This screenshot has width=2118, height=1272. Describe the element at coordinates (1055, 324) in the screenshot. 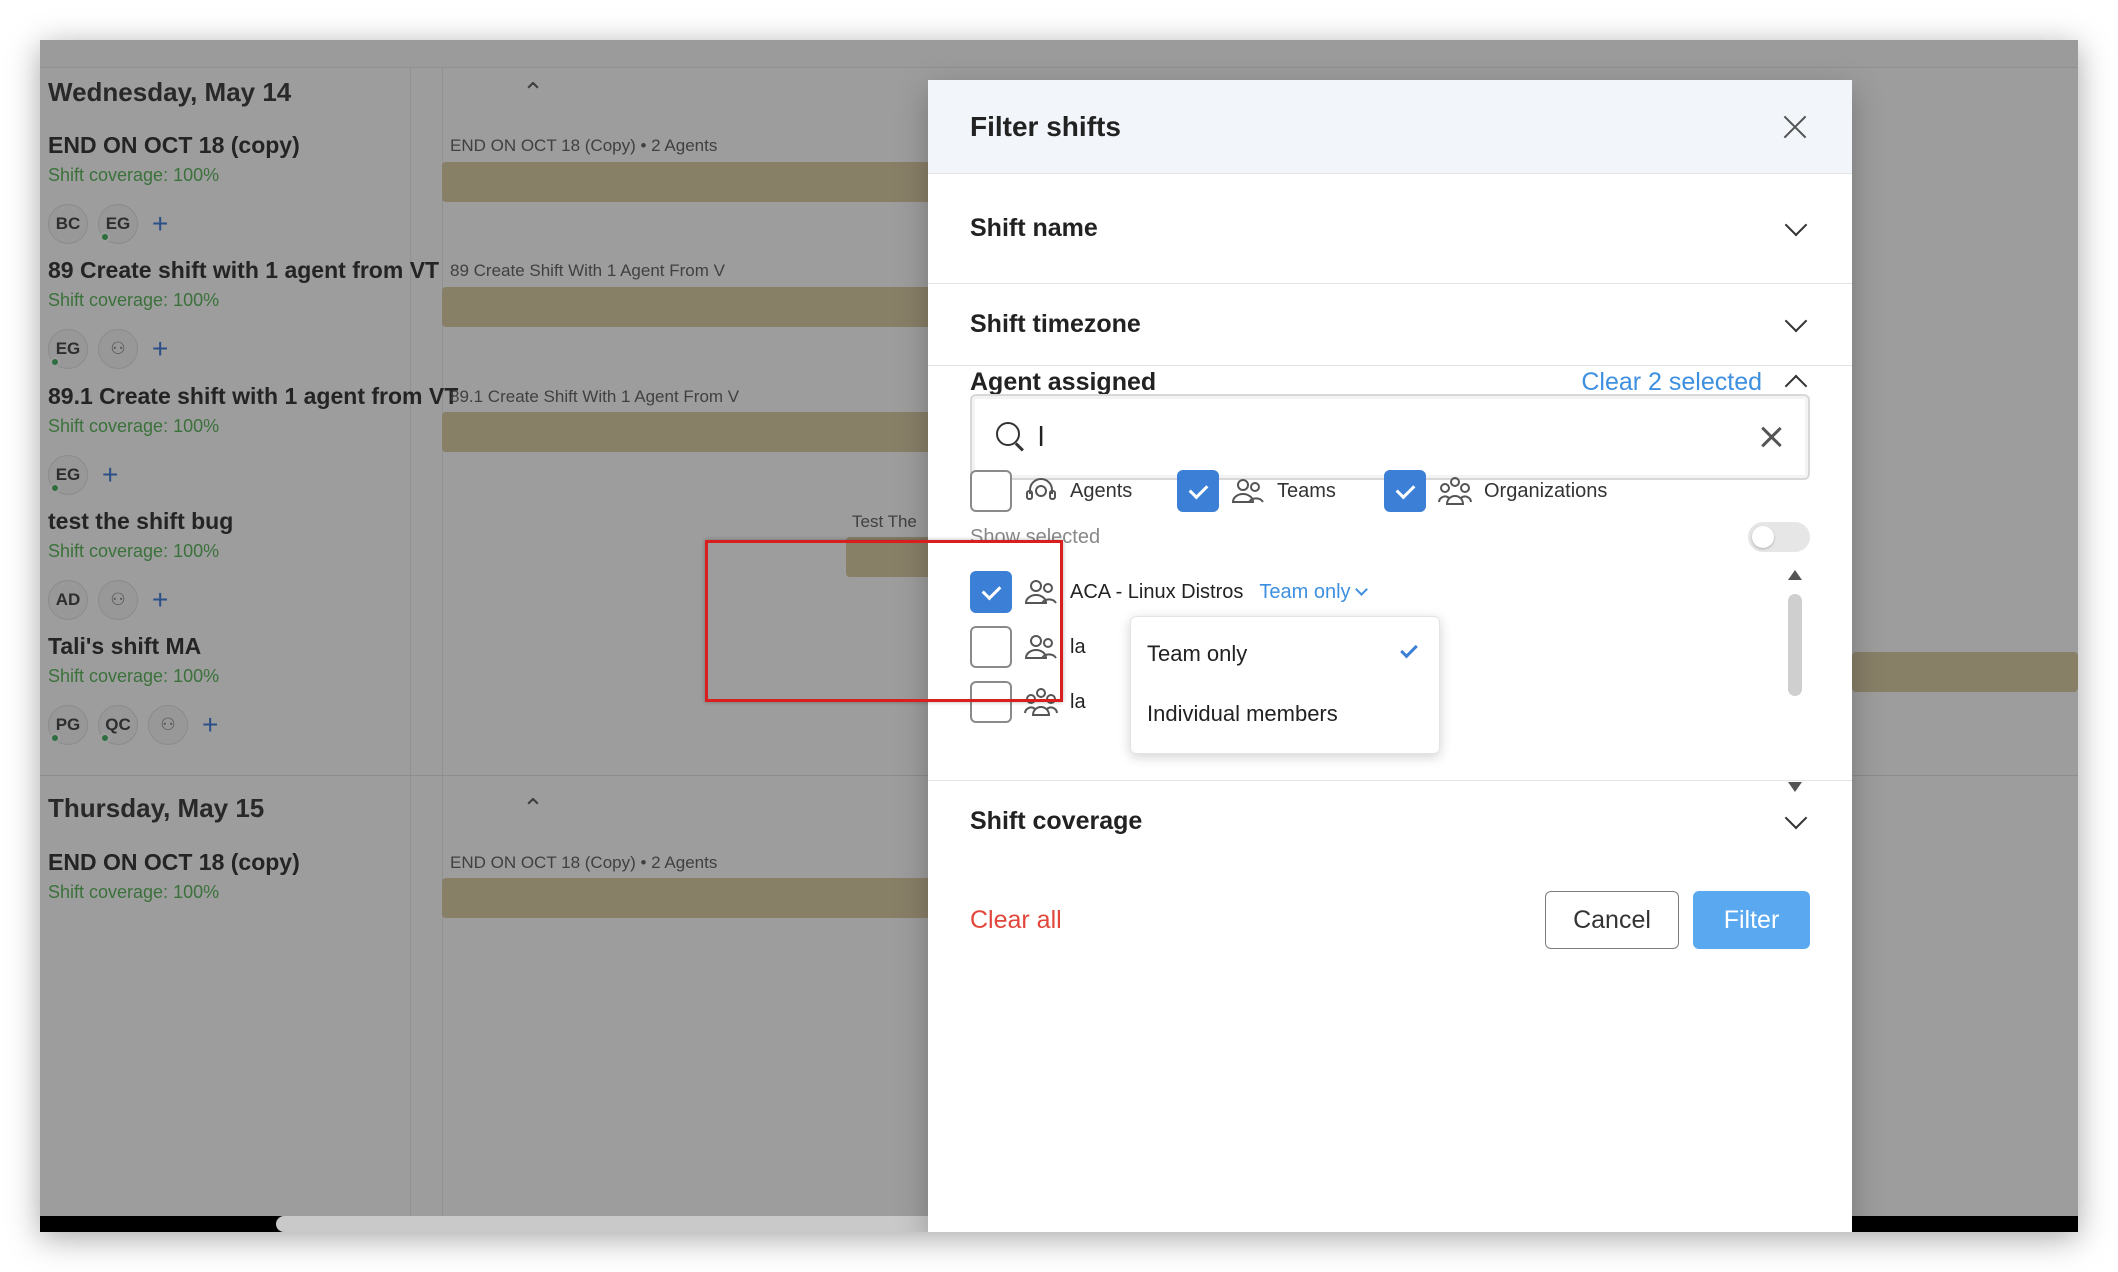

I see `section-title: Shift timezone` at that location.